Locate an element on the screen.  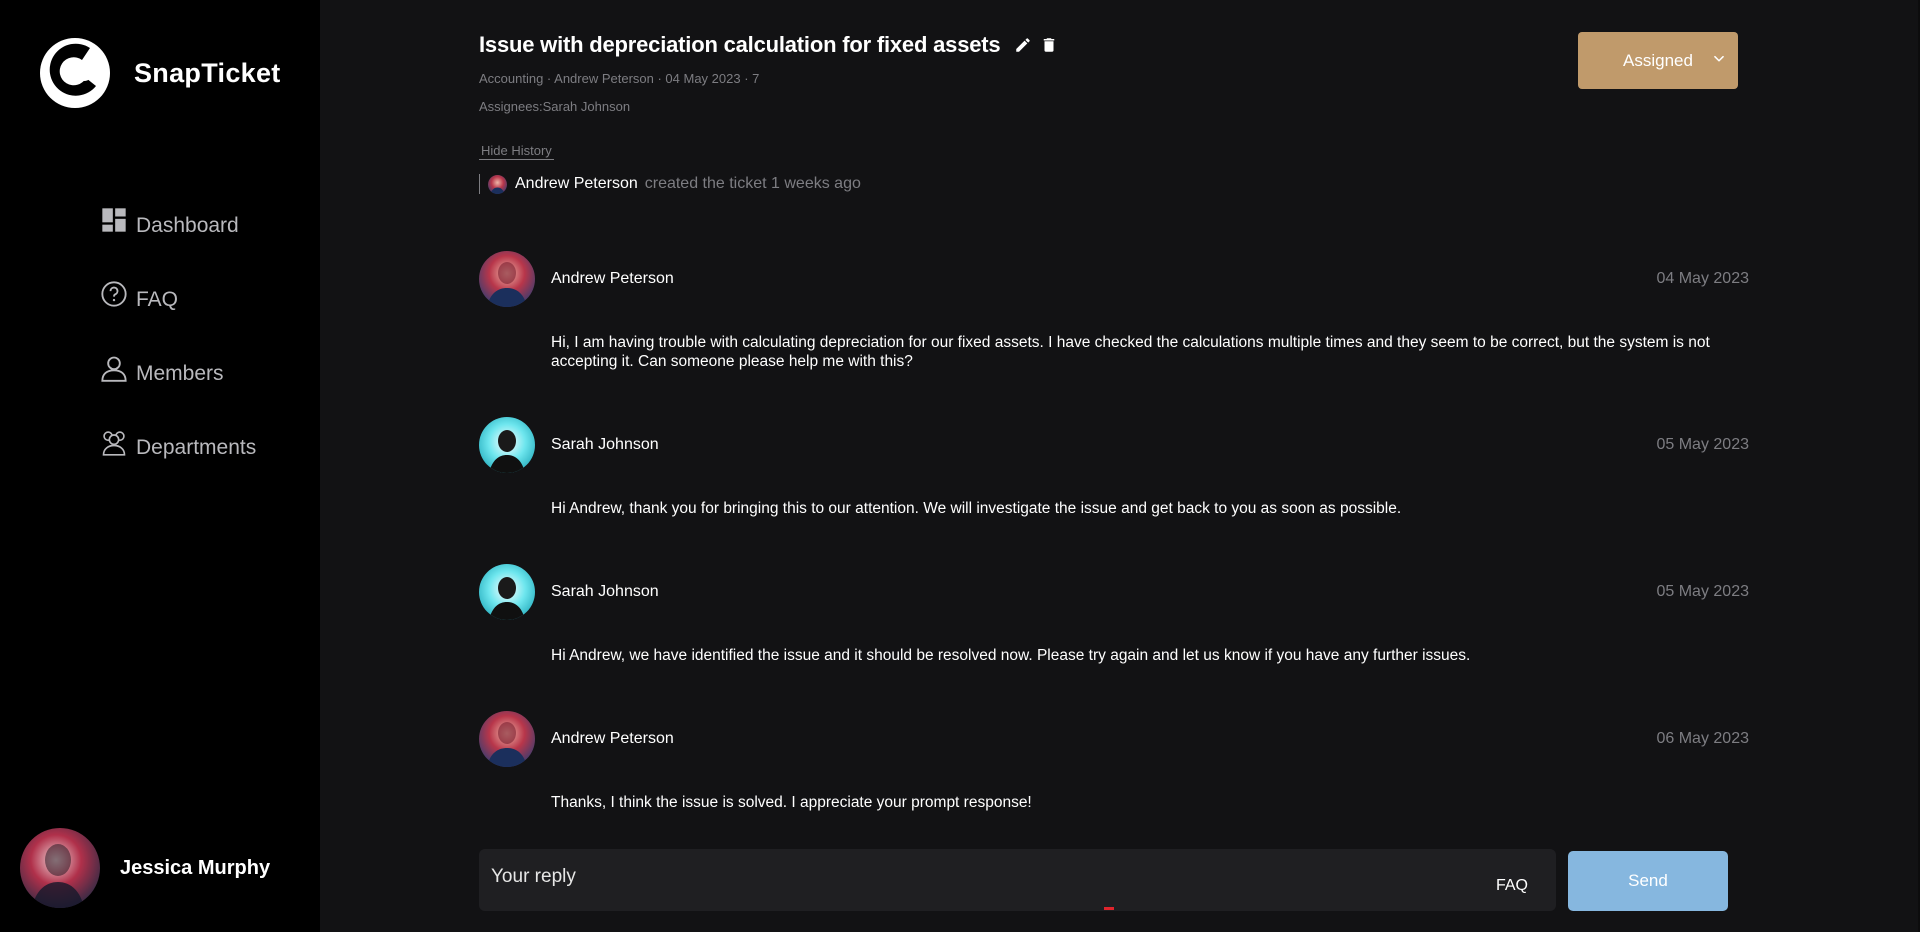
send-button: Send is located at coordinates (1648, 881).